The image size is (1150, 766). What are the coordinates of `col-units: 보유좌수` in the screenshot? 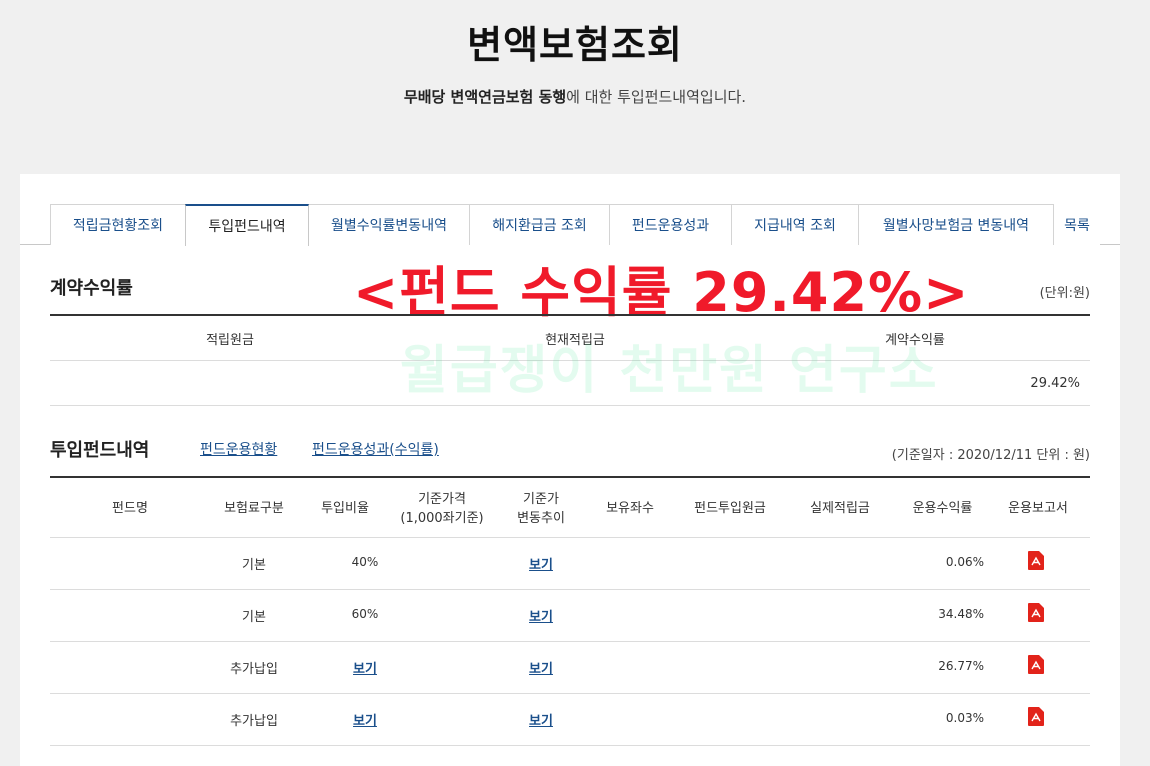 It's located at (630, 508).